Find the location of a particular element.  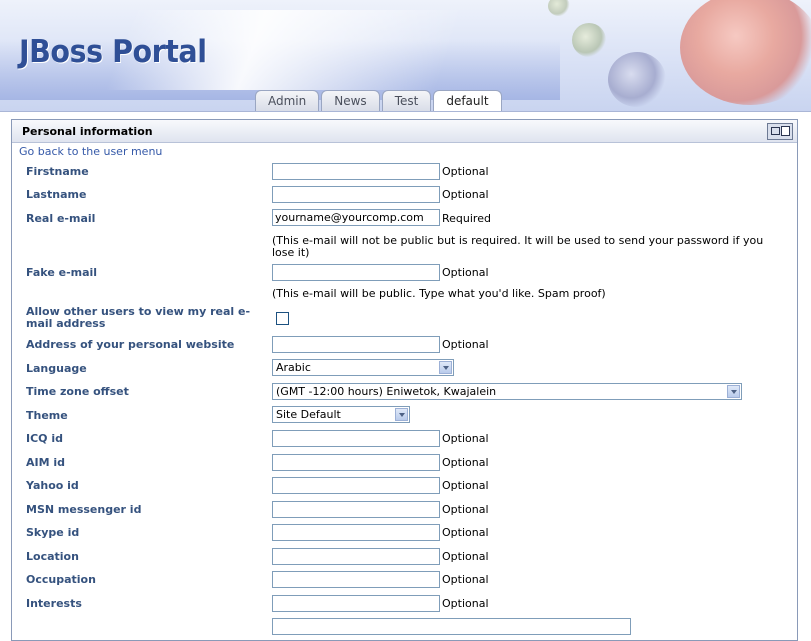

language-label: Language is located at coordinates (56, 368).